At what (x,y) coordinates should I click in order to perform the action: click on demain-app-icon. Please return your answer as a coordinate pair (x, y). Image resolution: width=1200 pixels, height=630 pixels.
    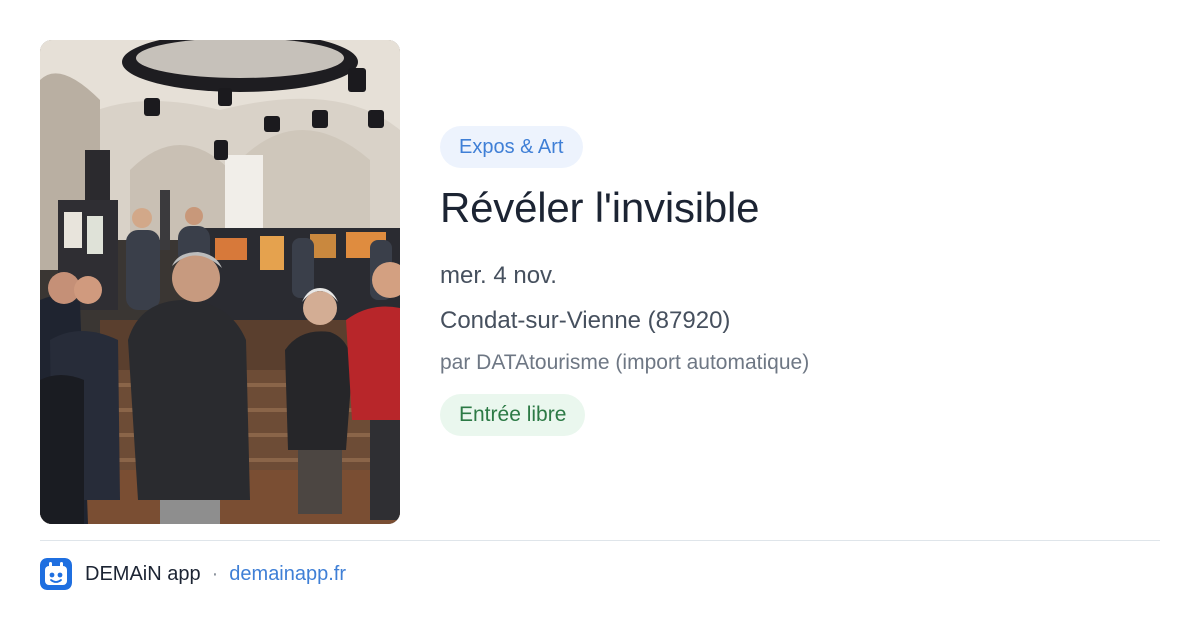
    Looking at the image, I should click on (56, 574).